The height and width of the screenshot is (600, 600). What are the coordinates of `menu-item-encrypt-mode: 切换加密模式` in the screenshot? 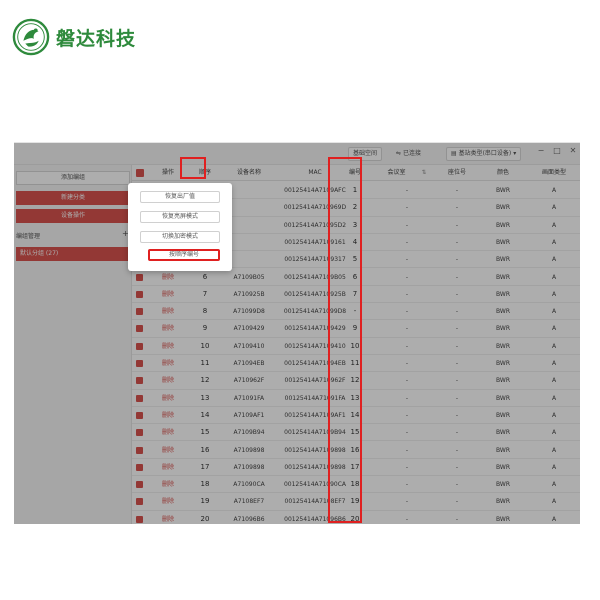 It's located at (180, 237).